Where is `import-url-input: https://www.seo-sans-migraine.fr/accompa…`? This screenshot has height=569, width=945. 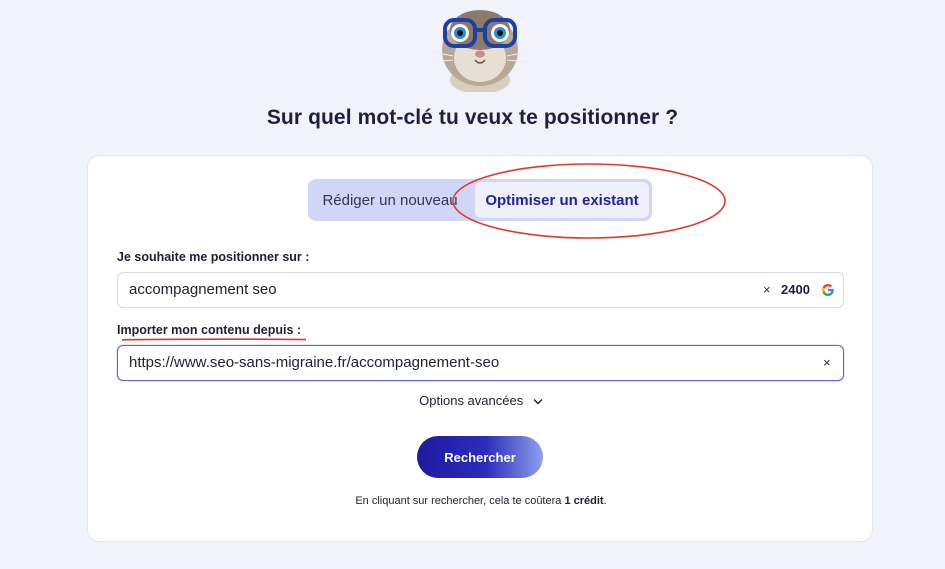
import-url-input: https://www.seo-sans-migraine.fr/accompa… is located at coordinates (480, 363).